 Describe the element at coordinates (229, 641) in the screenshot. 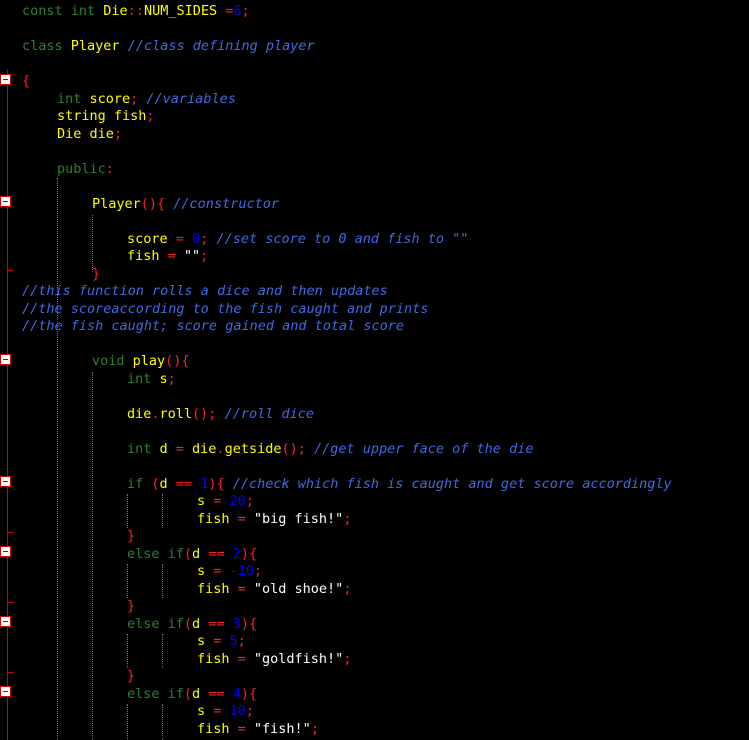

I see `code-token: 5` at that location.